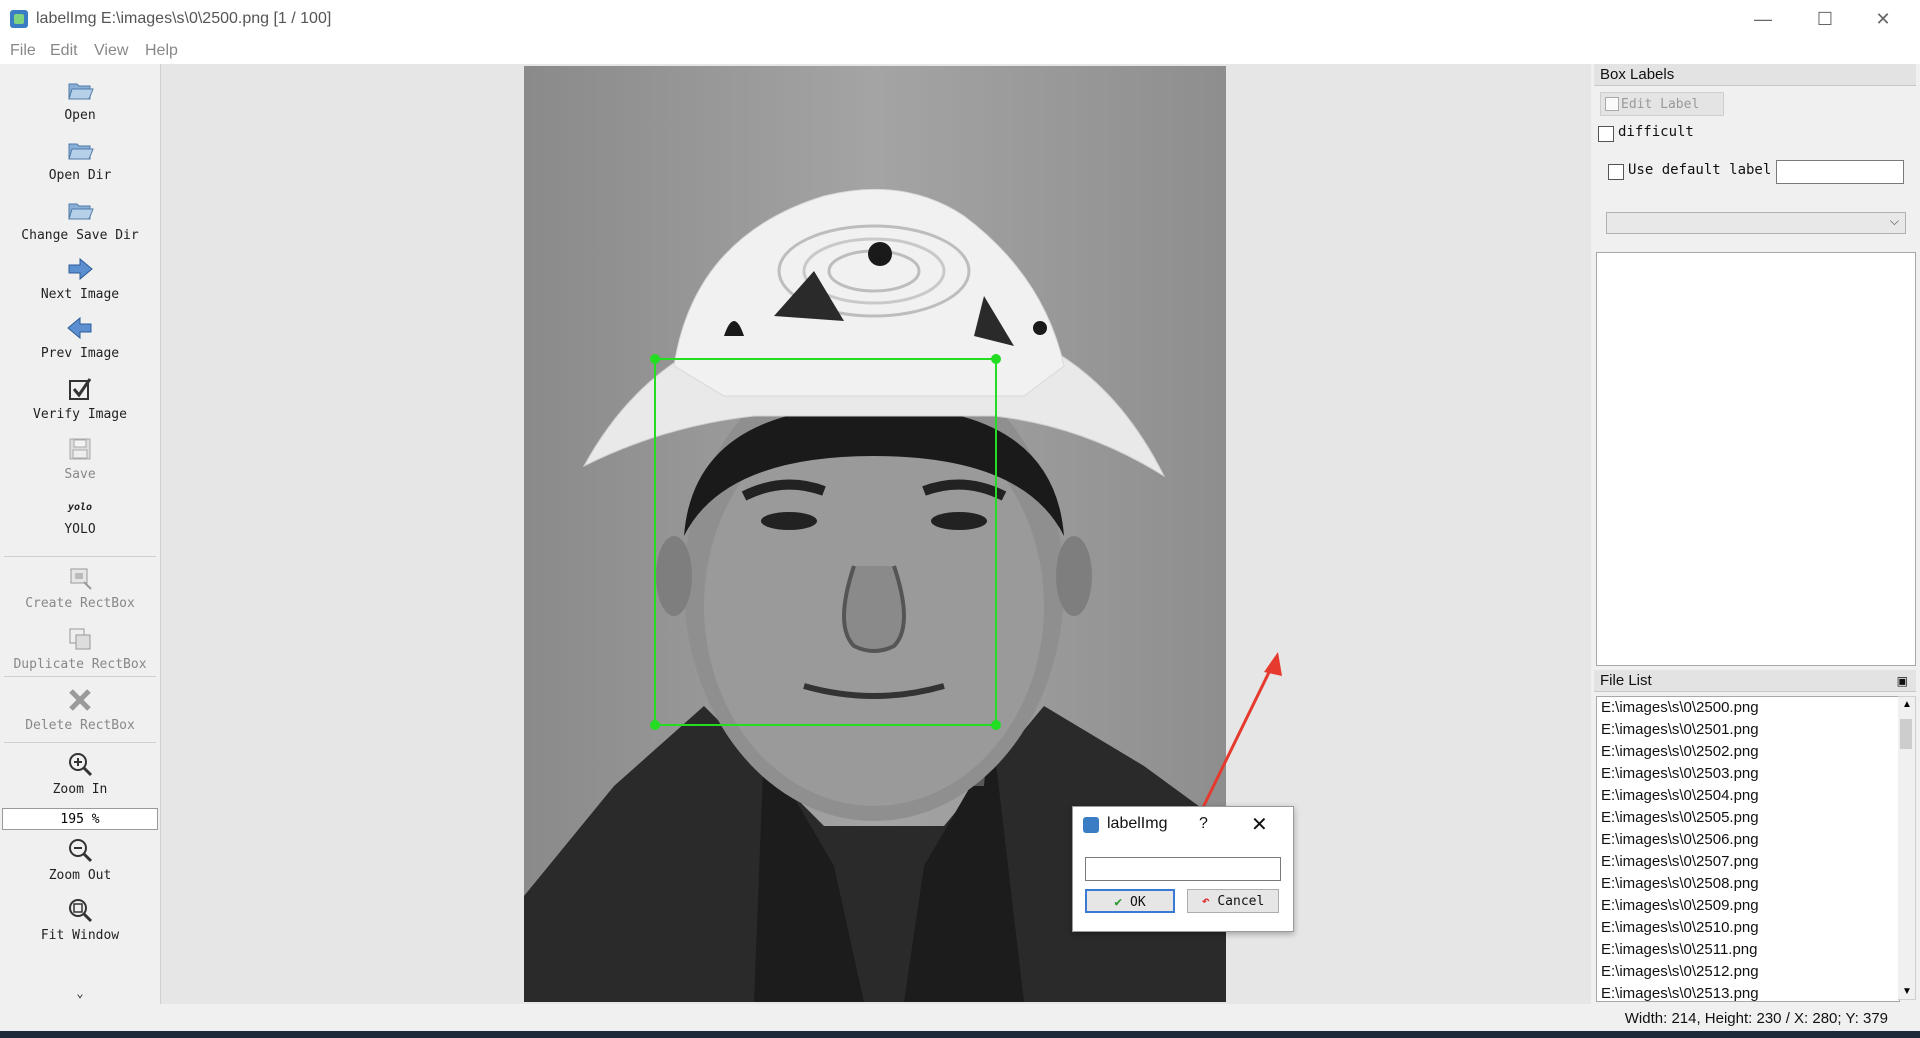 Image resolution: width=1920 pixels, height=1038 pixels. What do you see at coordinates (80, 875) in the screenshot?
I see `zoom-out-label: Zoom Out` at bounding box center [80, 875].